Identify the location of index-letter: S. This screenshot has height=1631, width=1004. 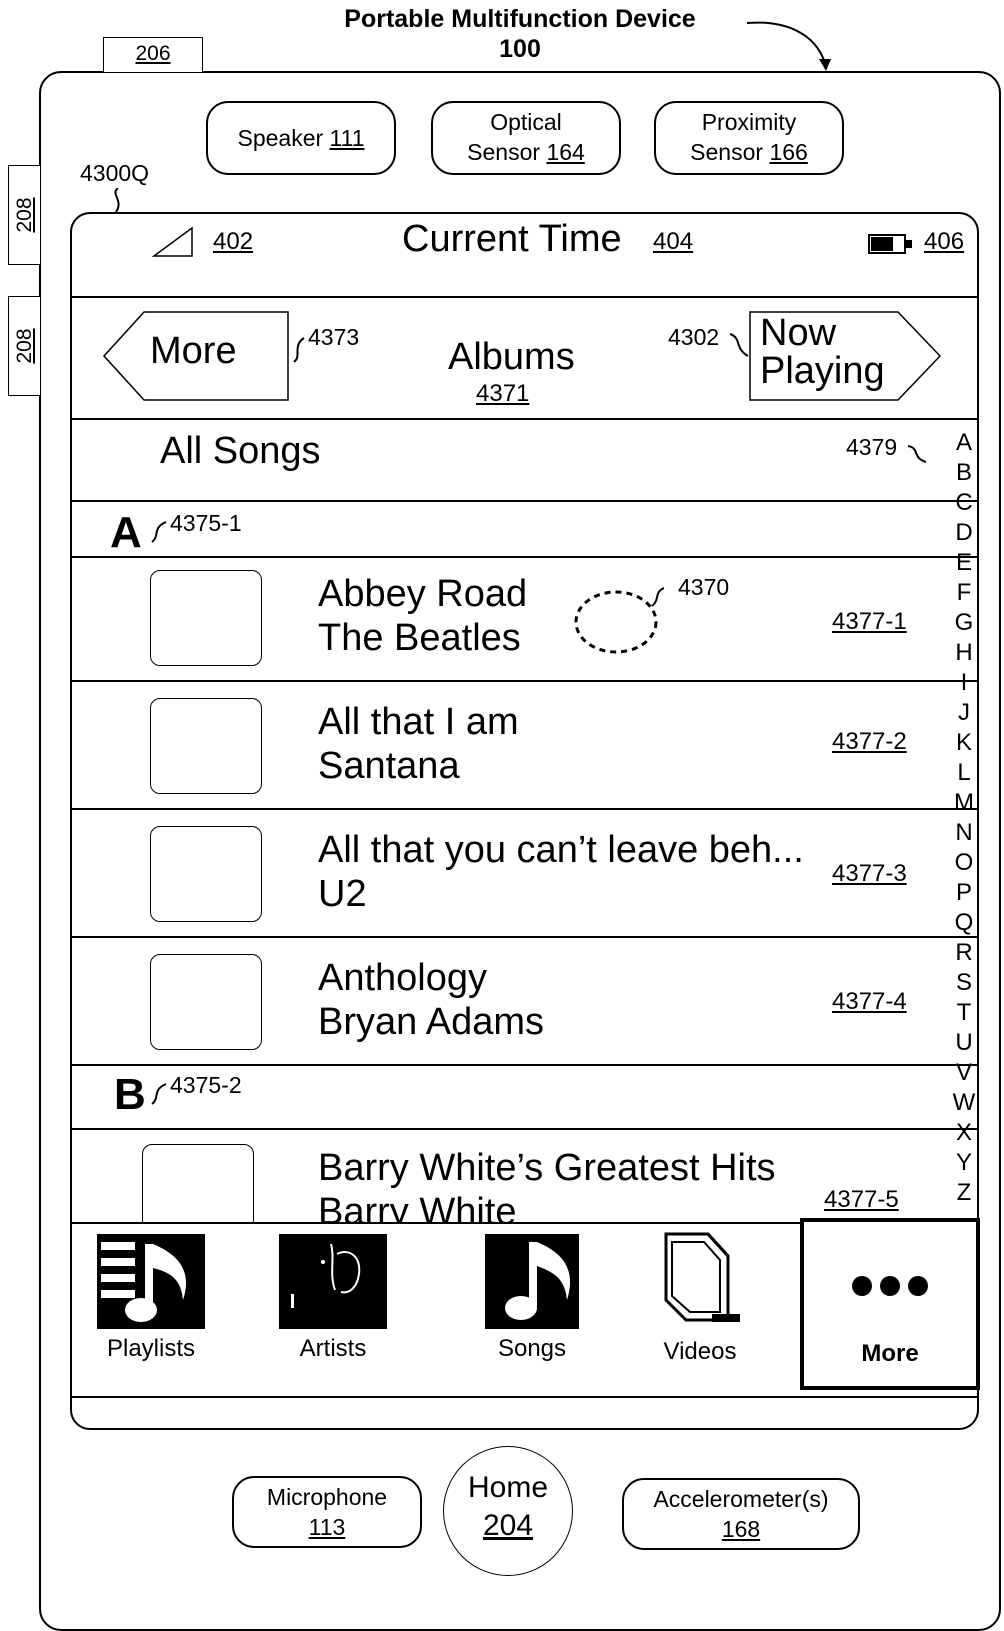
(964, 983).